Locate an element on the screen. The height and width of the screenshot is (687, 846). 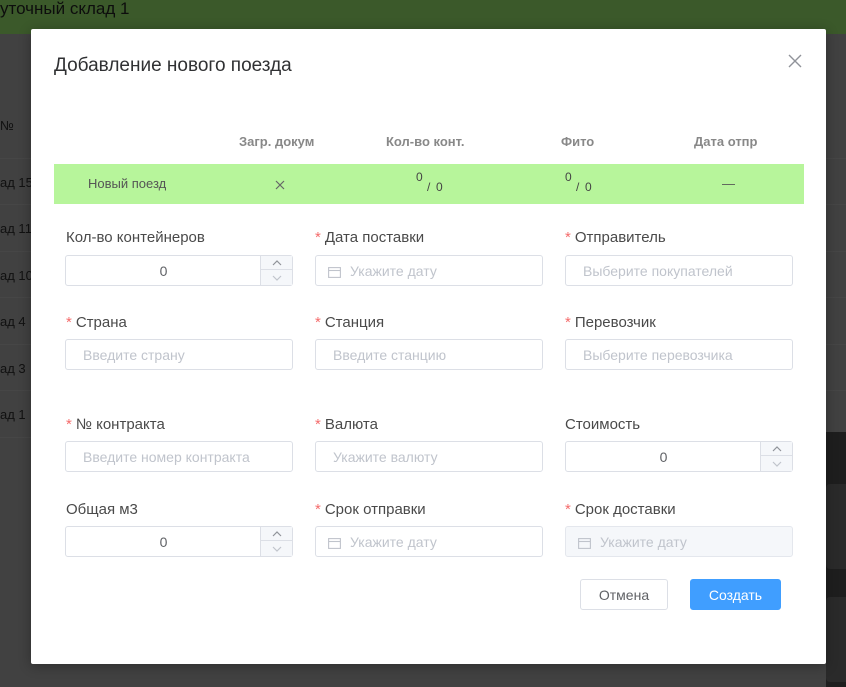
label-delivery-date: * Дата поставки is located at coordinates (370, 237).